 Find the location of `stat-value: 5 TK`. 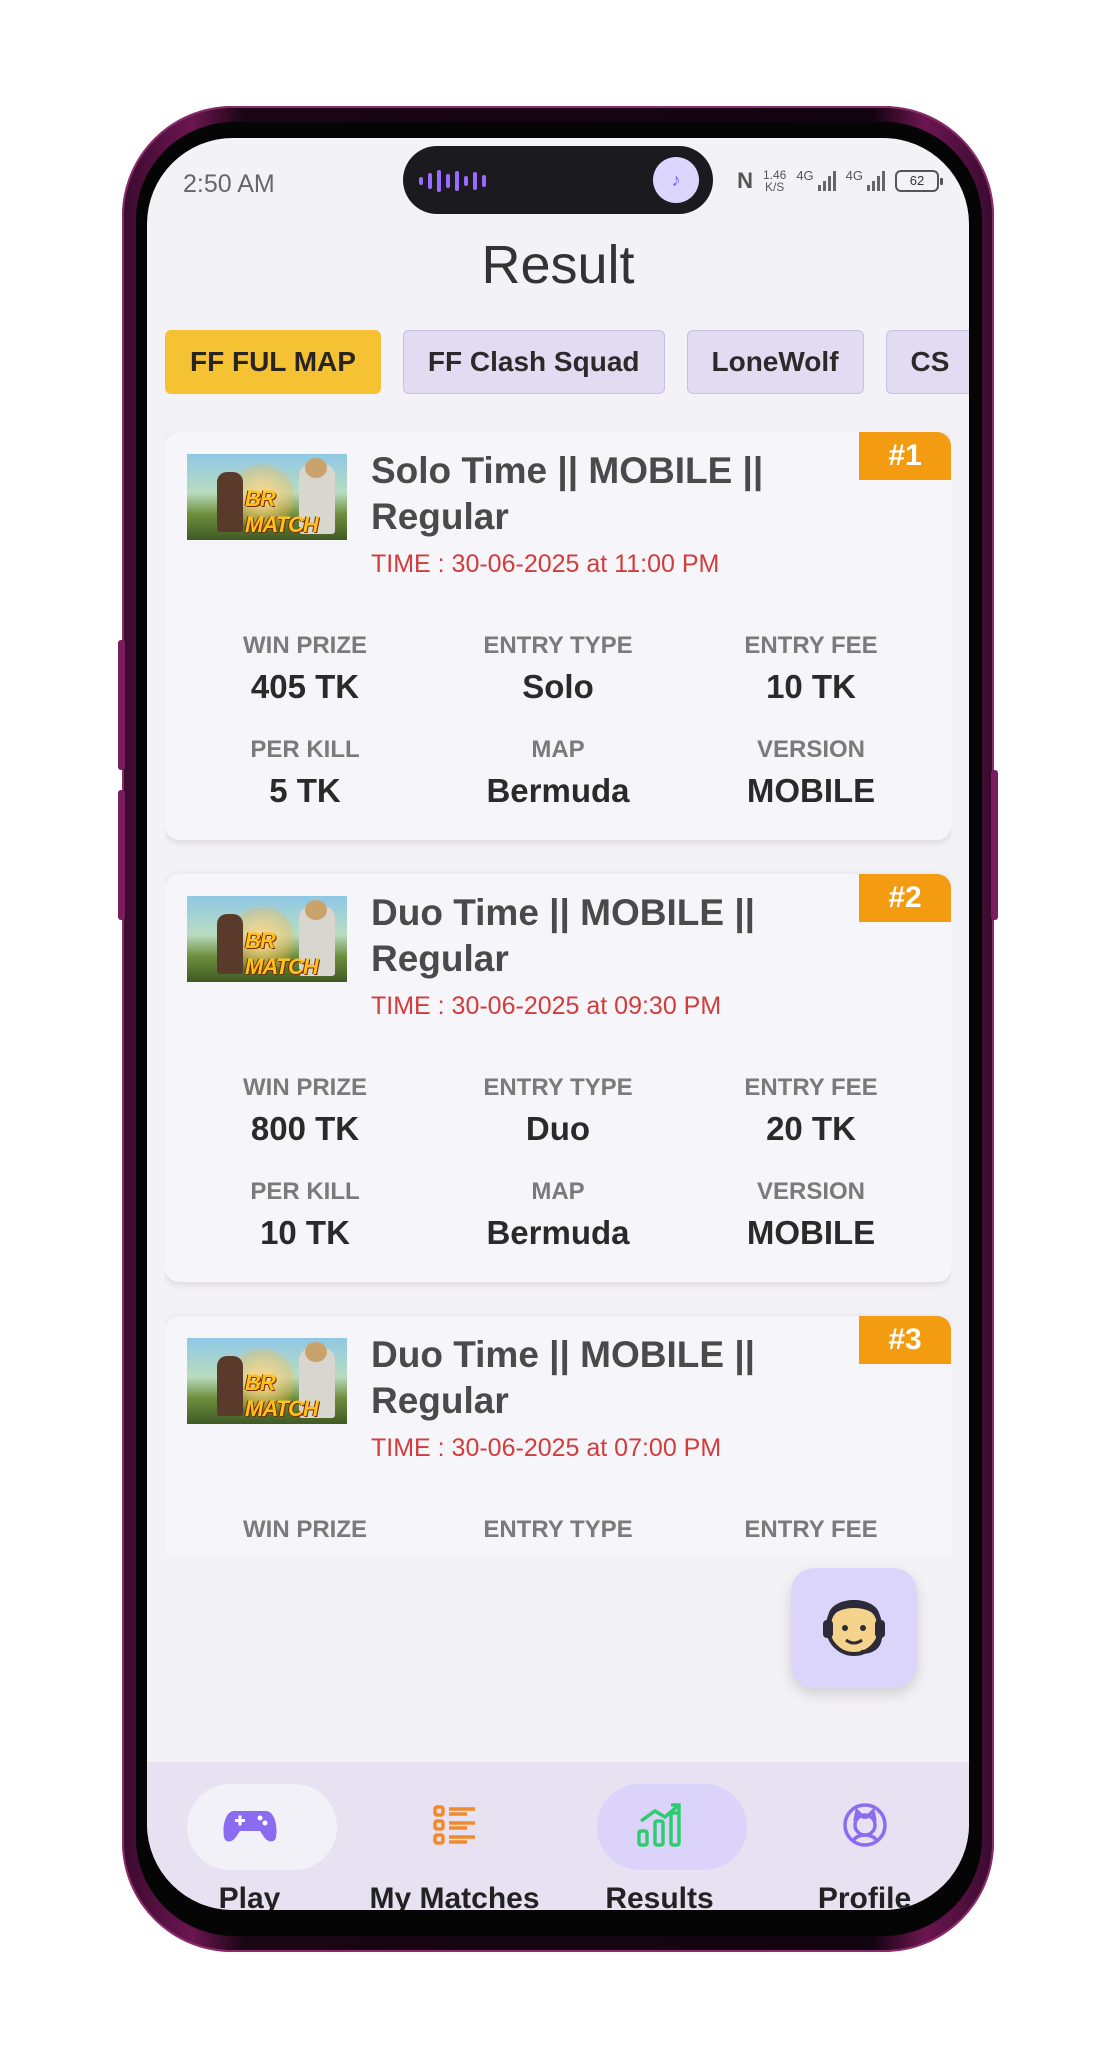

stat-value: 5 TK is located at coordinates (305, 790).